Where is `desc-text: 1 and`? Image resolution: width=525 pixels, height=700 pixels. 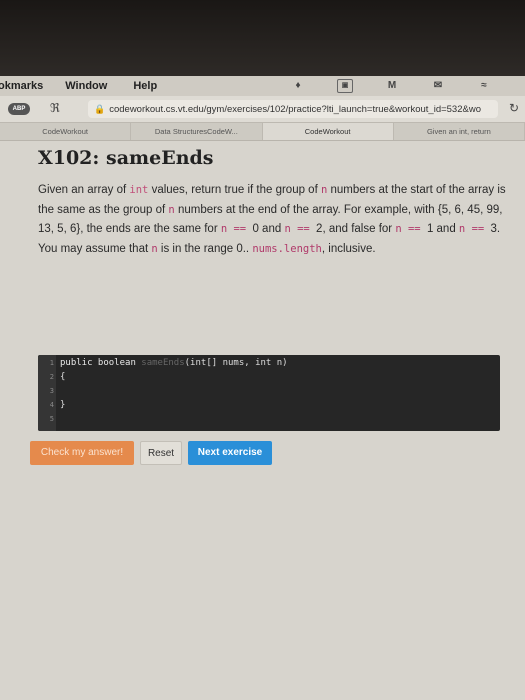 desc-text: 1 and is located at coordinates (442, 229).